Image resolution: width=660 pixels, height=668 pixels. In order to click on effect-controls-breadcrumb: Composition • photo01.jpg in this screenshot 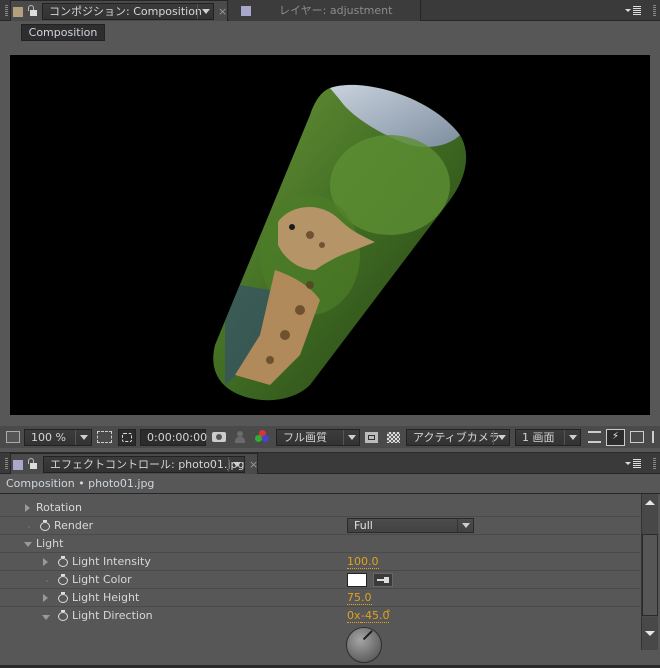, I will do `click(80, 483)`.